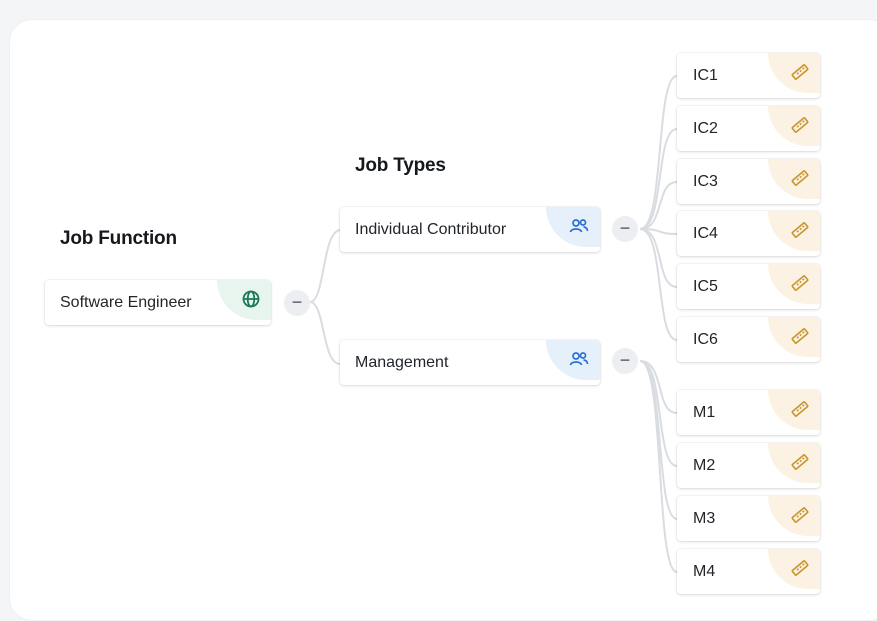 The image size is (877, 621). Describe the element at coordinates (748, 571) in the screenshot. I see `node-level-m4: M4` at that location.